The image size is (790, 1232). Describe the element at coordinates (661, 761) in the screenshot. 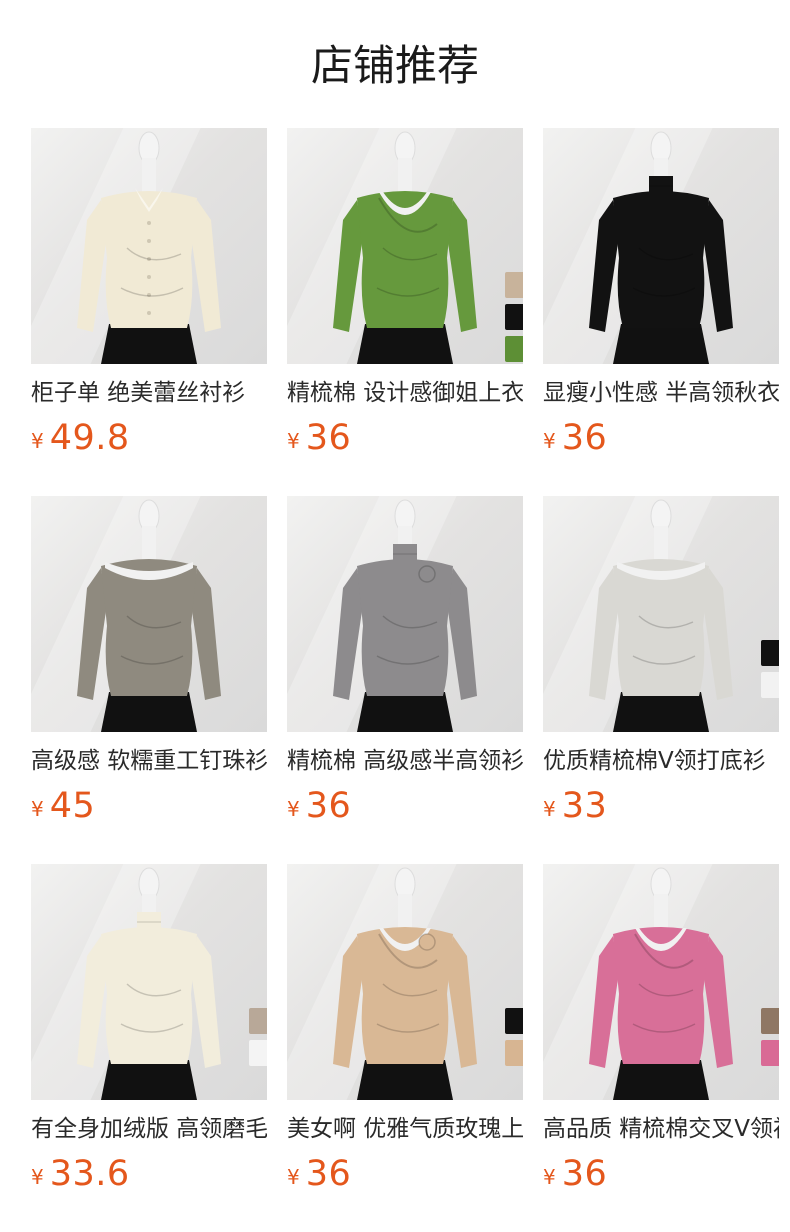

I see `product-name: 优质精梳棉V领打底衫` at that location.